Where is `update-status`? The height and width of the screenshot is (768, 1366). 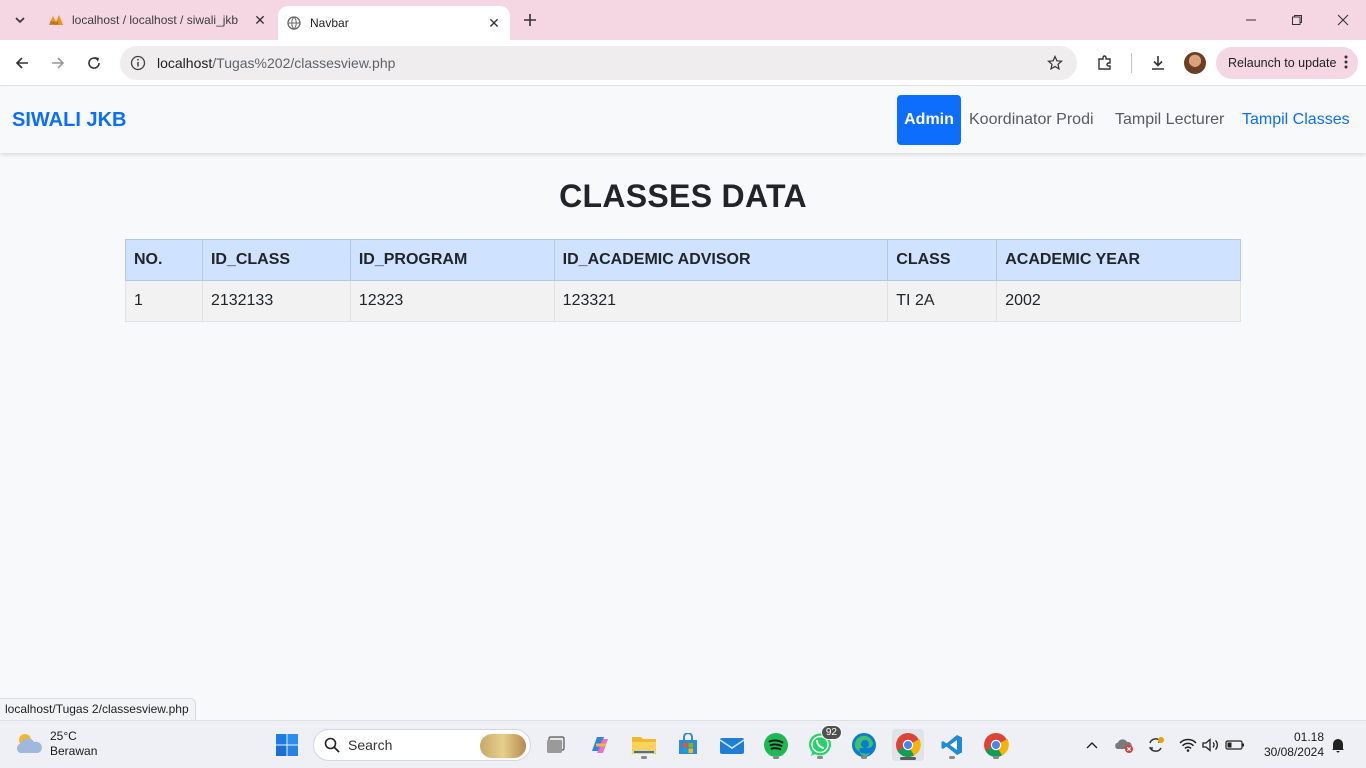 update-status is located at coordinates (1156, 745).